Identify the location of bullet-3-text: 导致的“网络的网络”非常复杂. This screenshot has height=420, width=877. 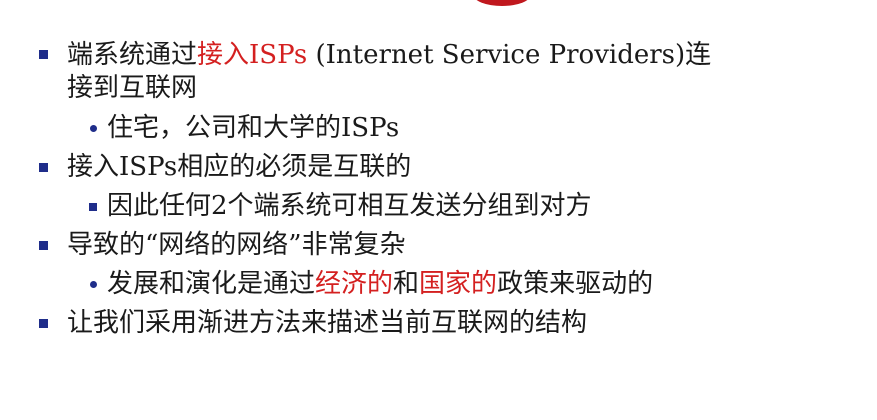
(236, 245).